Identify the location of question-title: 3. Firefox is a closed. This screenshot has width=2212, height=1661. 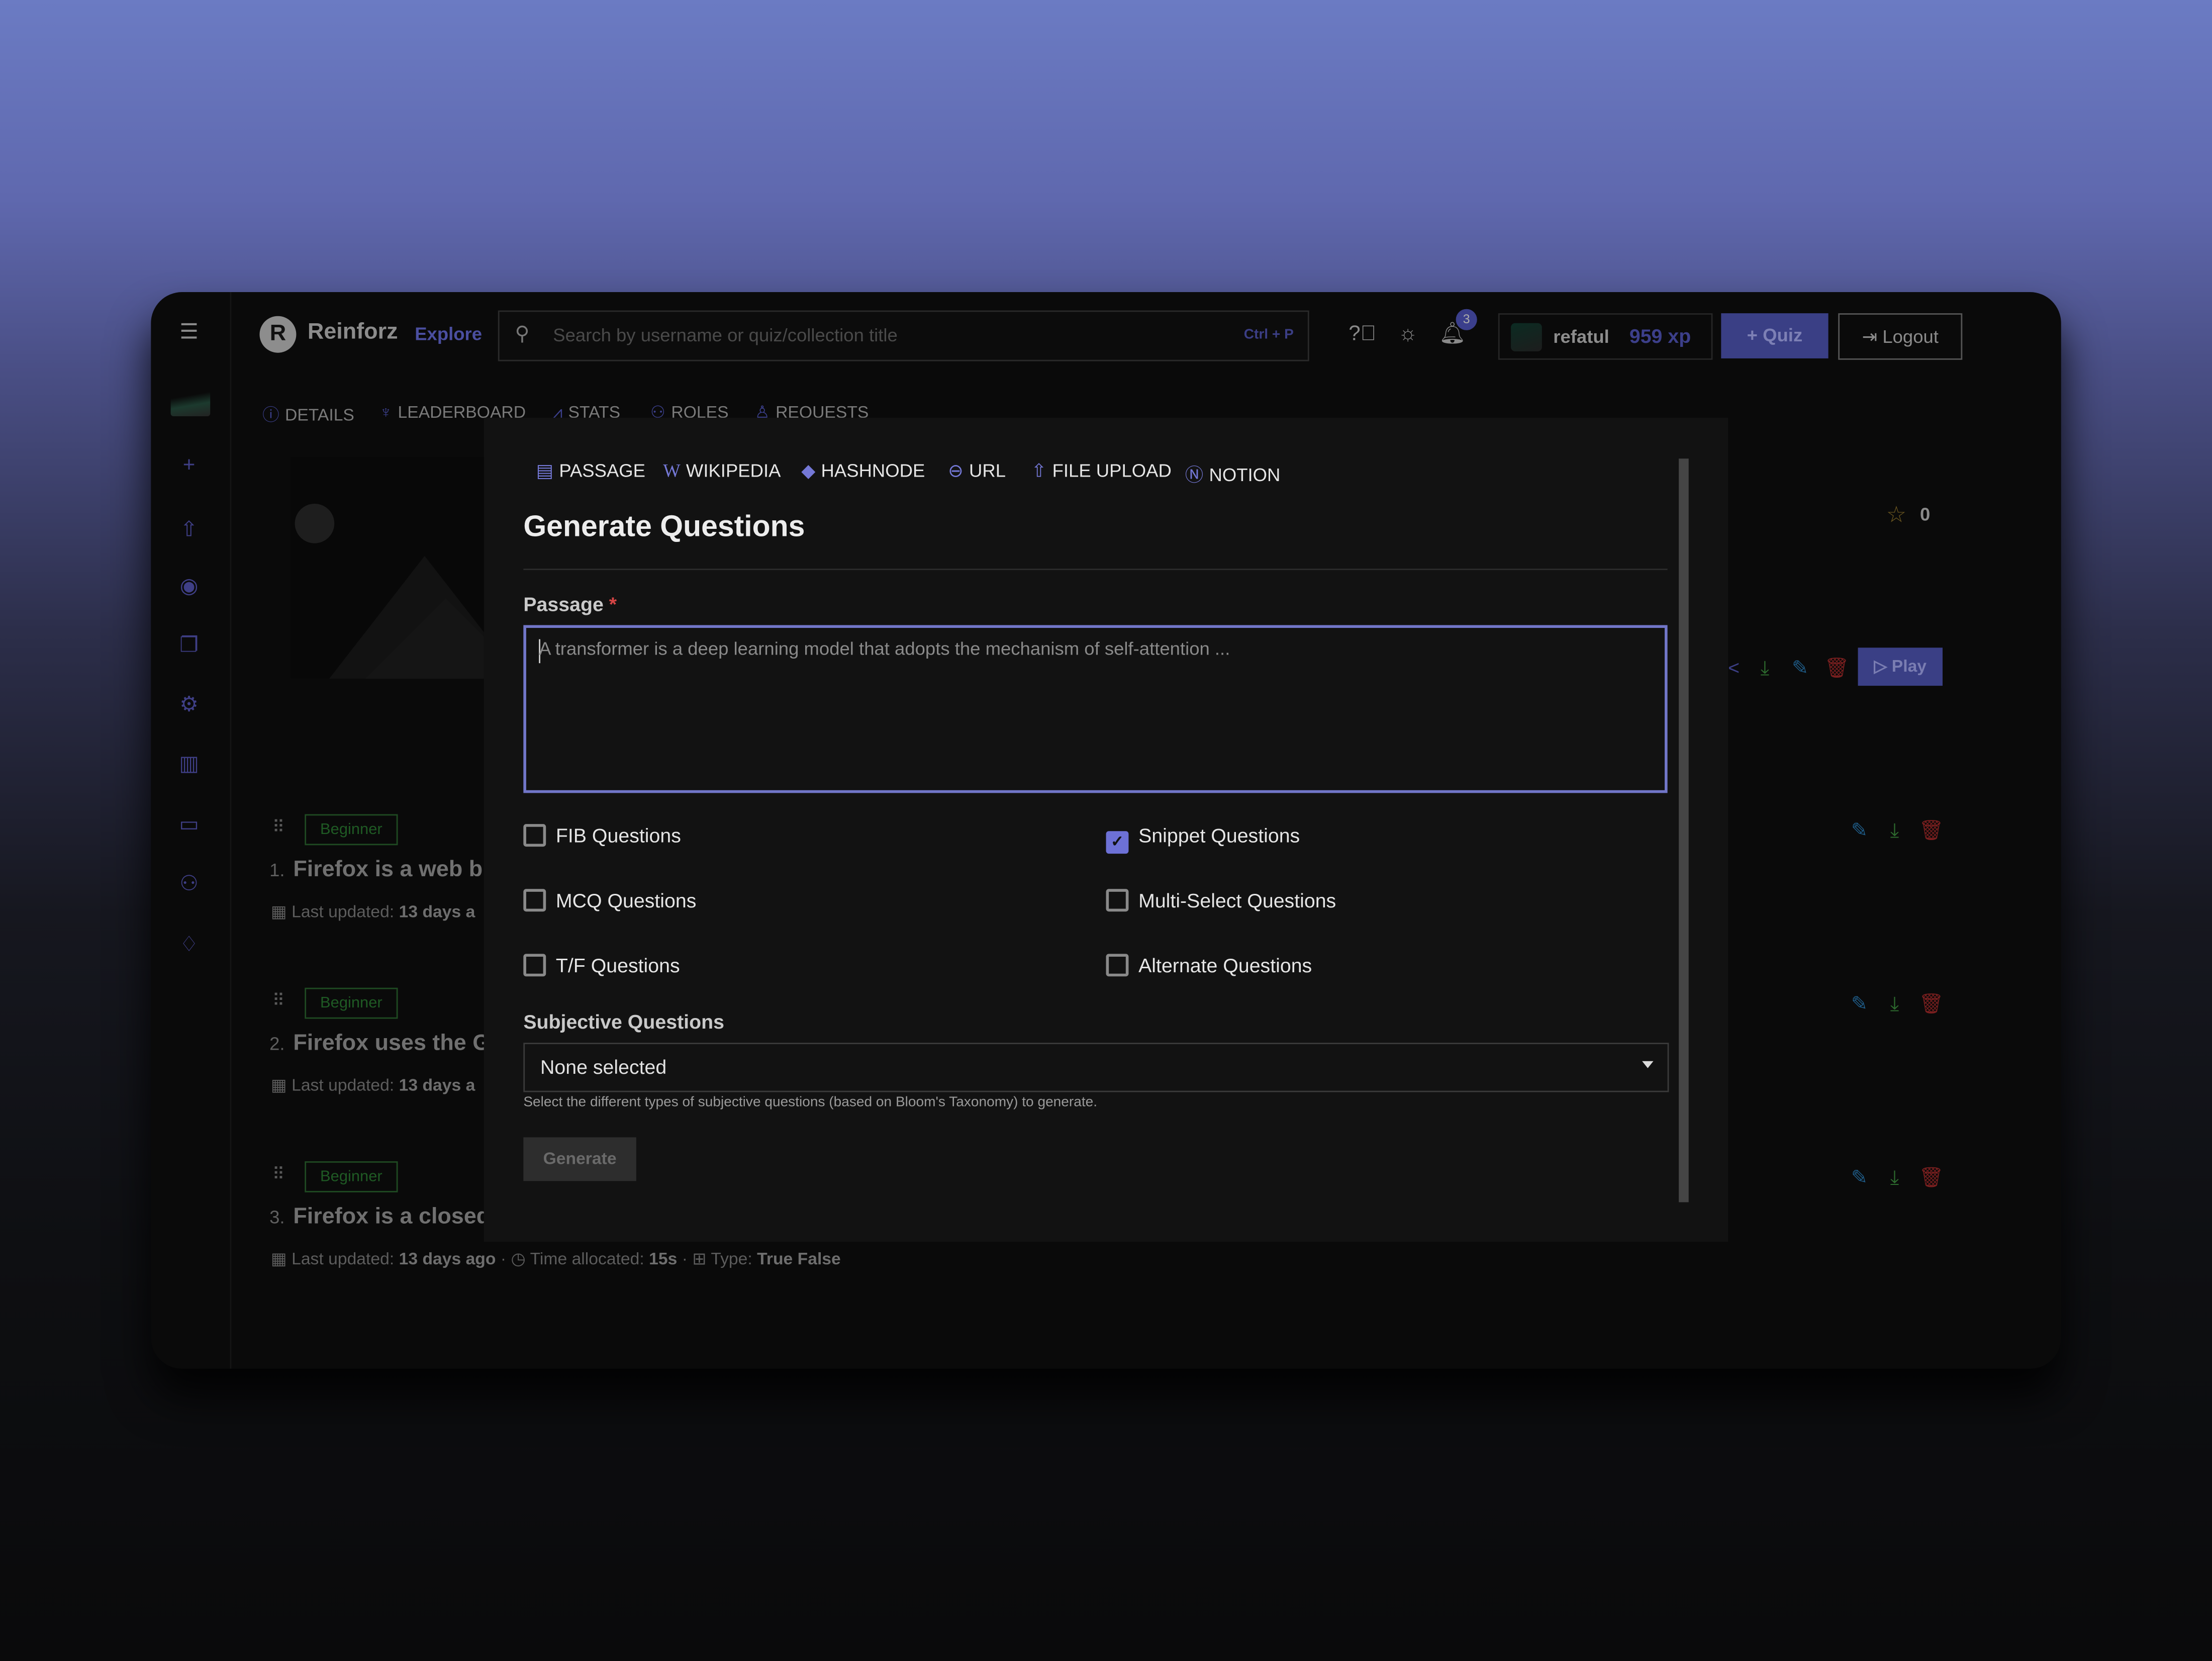
(379, 1218).